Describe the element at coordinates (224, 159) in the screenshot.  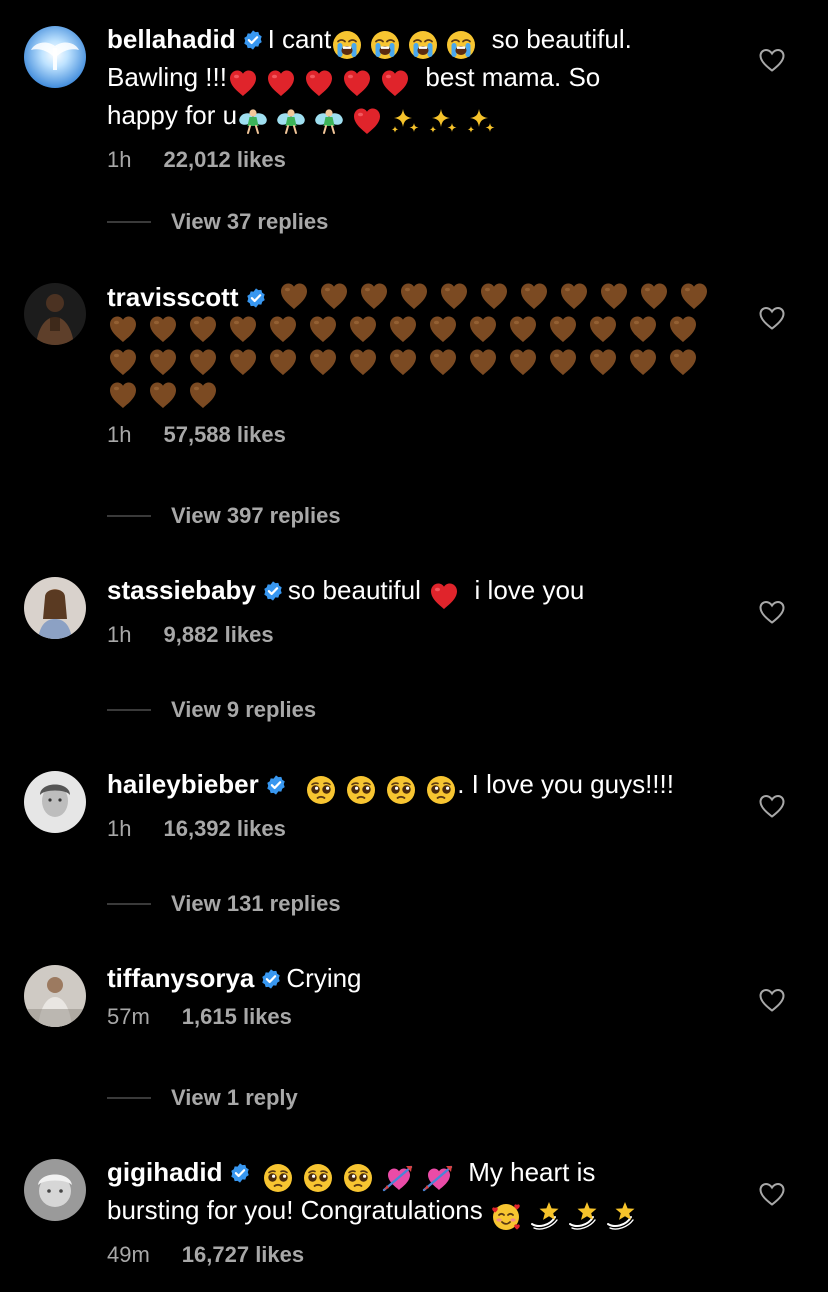
I see `likes-count: 22,012 likes` at that location.